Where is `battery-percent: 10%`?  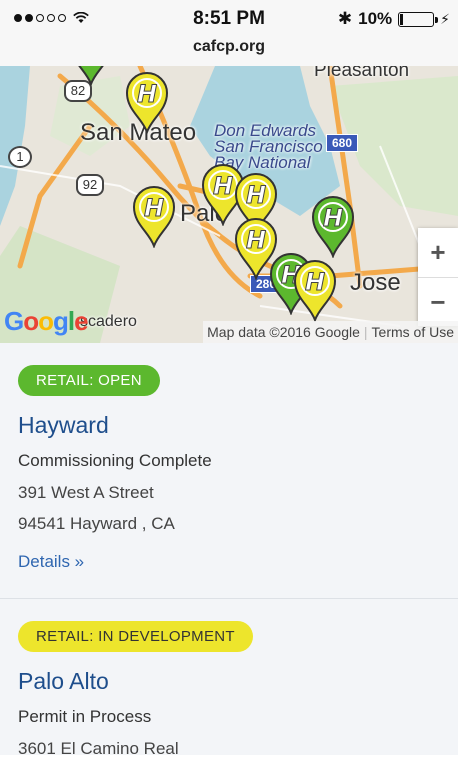
battery-percent: 10% is located at coordinates (375, 18).